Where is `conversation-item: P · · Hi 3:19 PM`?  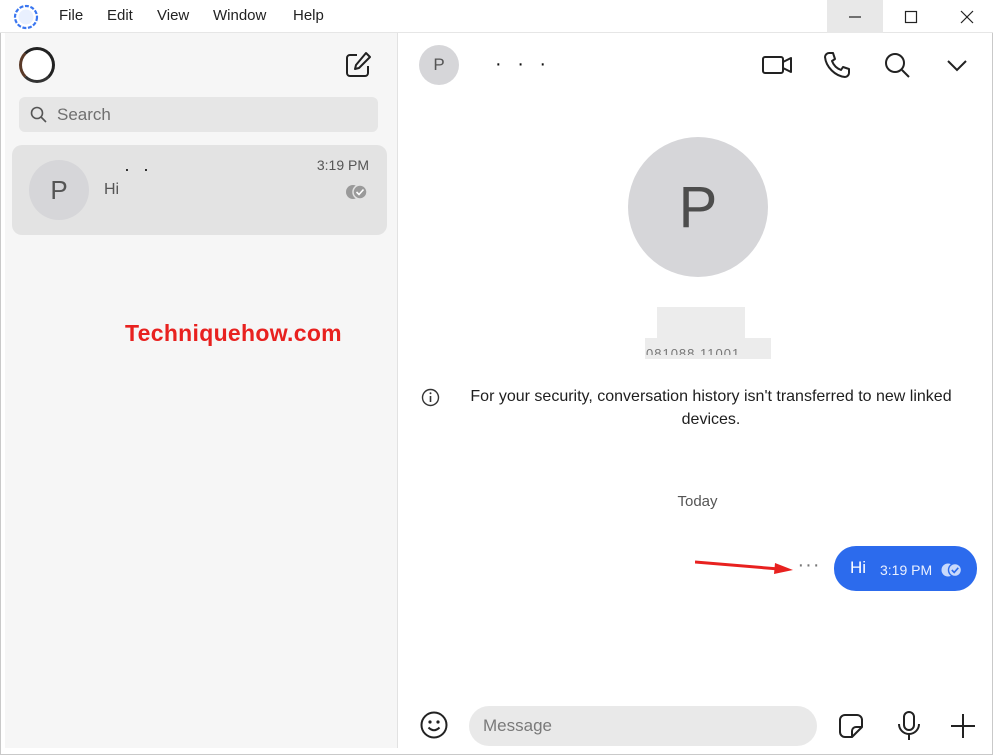
conversation-item: P · · Hi 3:19 PM is located at coordinates (199, 190).